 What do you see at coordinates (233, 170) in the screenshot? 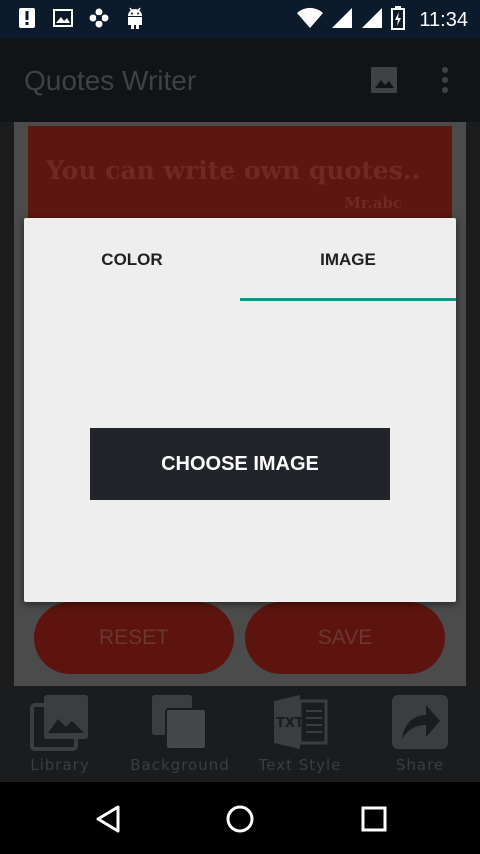
I see `quote-text: You can write own quotes..` at bounding box center [233, 170].